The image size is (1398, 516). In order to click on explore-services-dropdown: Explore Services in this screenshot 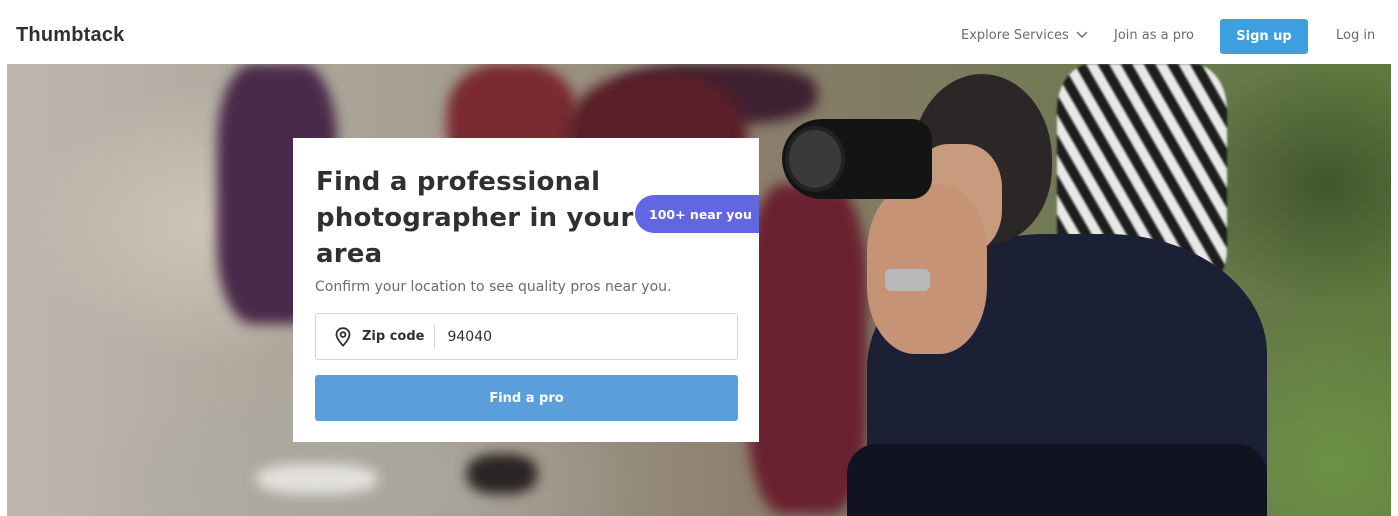, I will do `click(1024, 35)`.